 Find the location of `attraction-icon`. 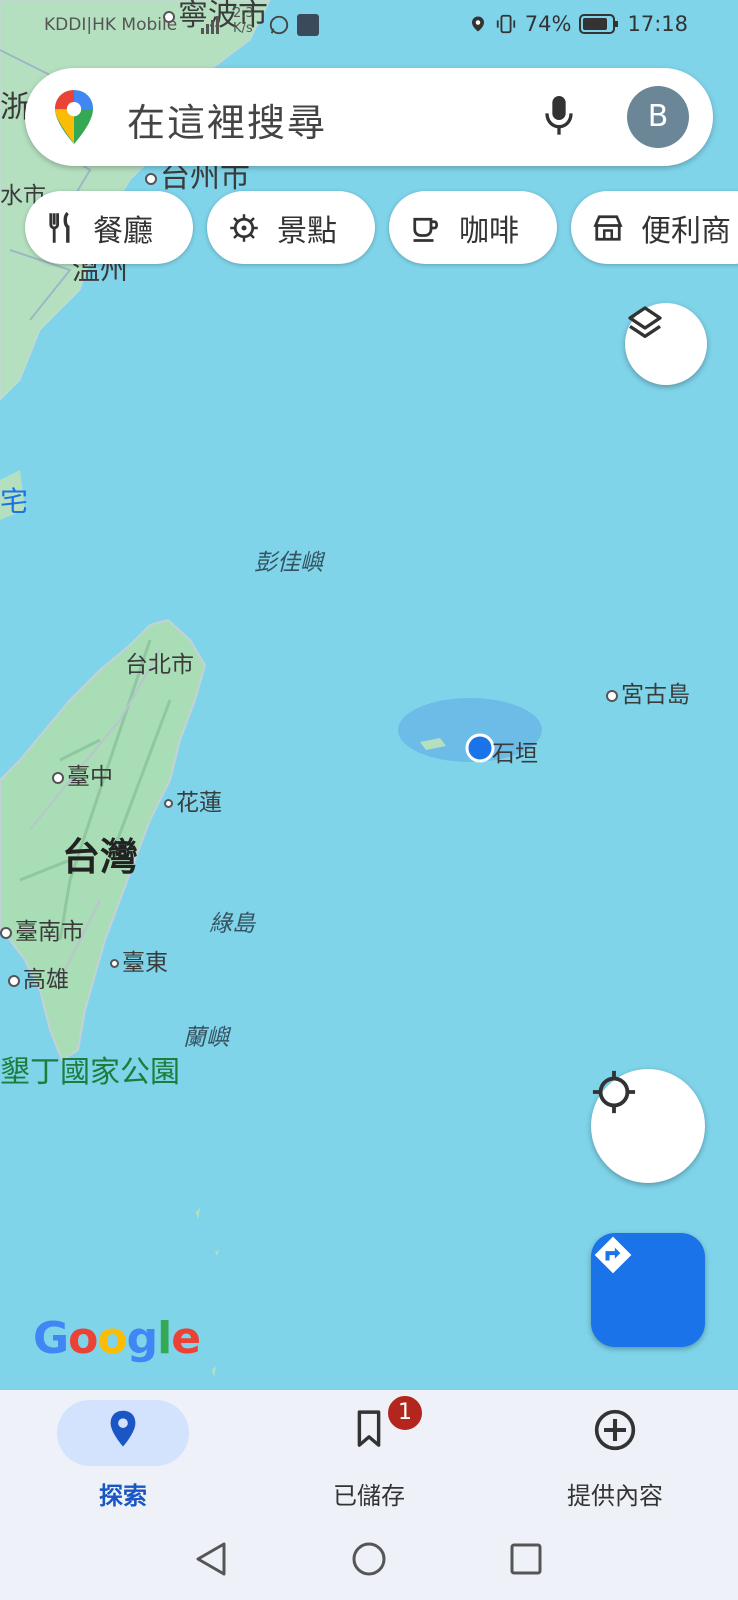

attraction-icon is located at coordinates (244, 227).